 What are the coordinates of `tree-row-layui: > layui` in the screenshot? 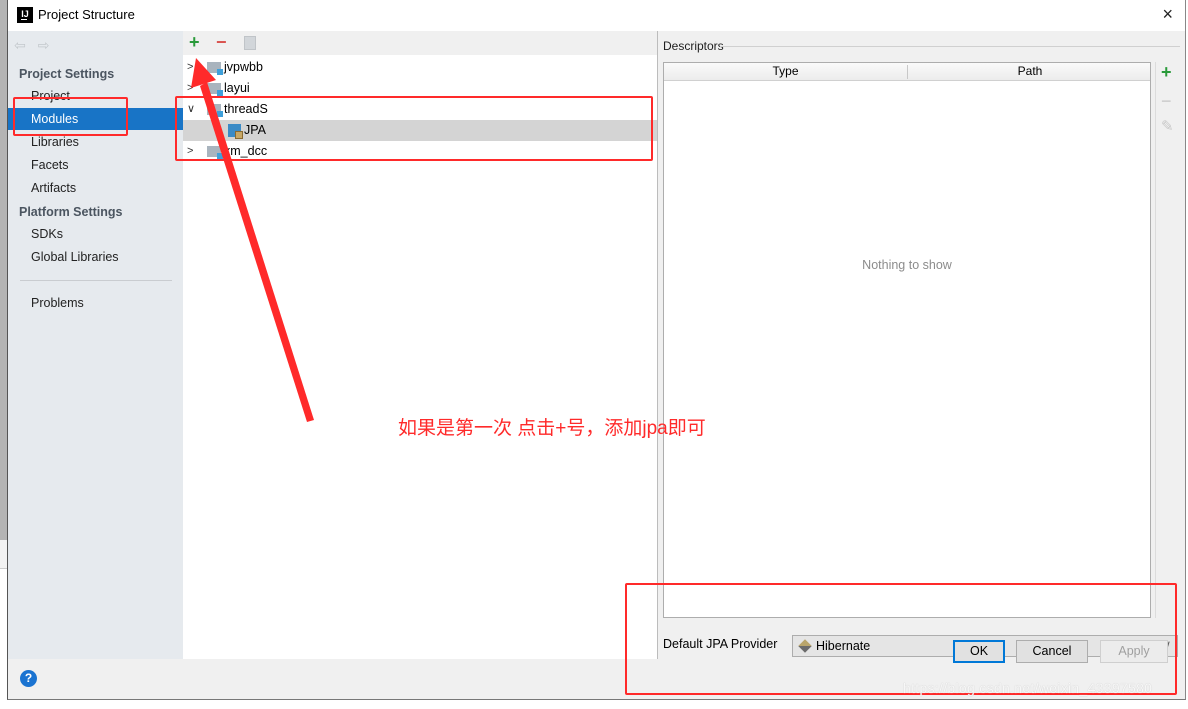 It's located at (420, 88).